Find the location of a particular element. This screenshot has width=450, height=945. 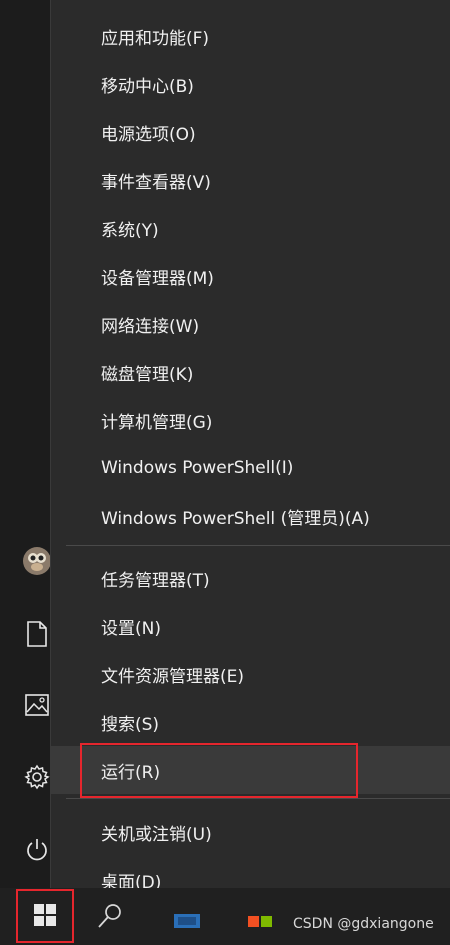

menu-item-powershell: Windows PowerShell(I) is located at coordinates (250, 468).